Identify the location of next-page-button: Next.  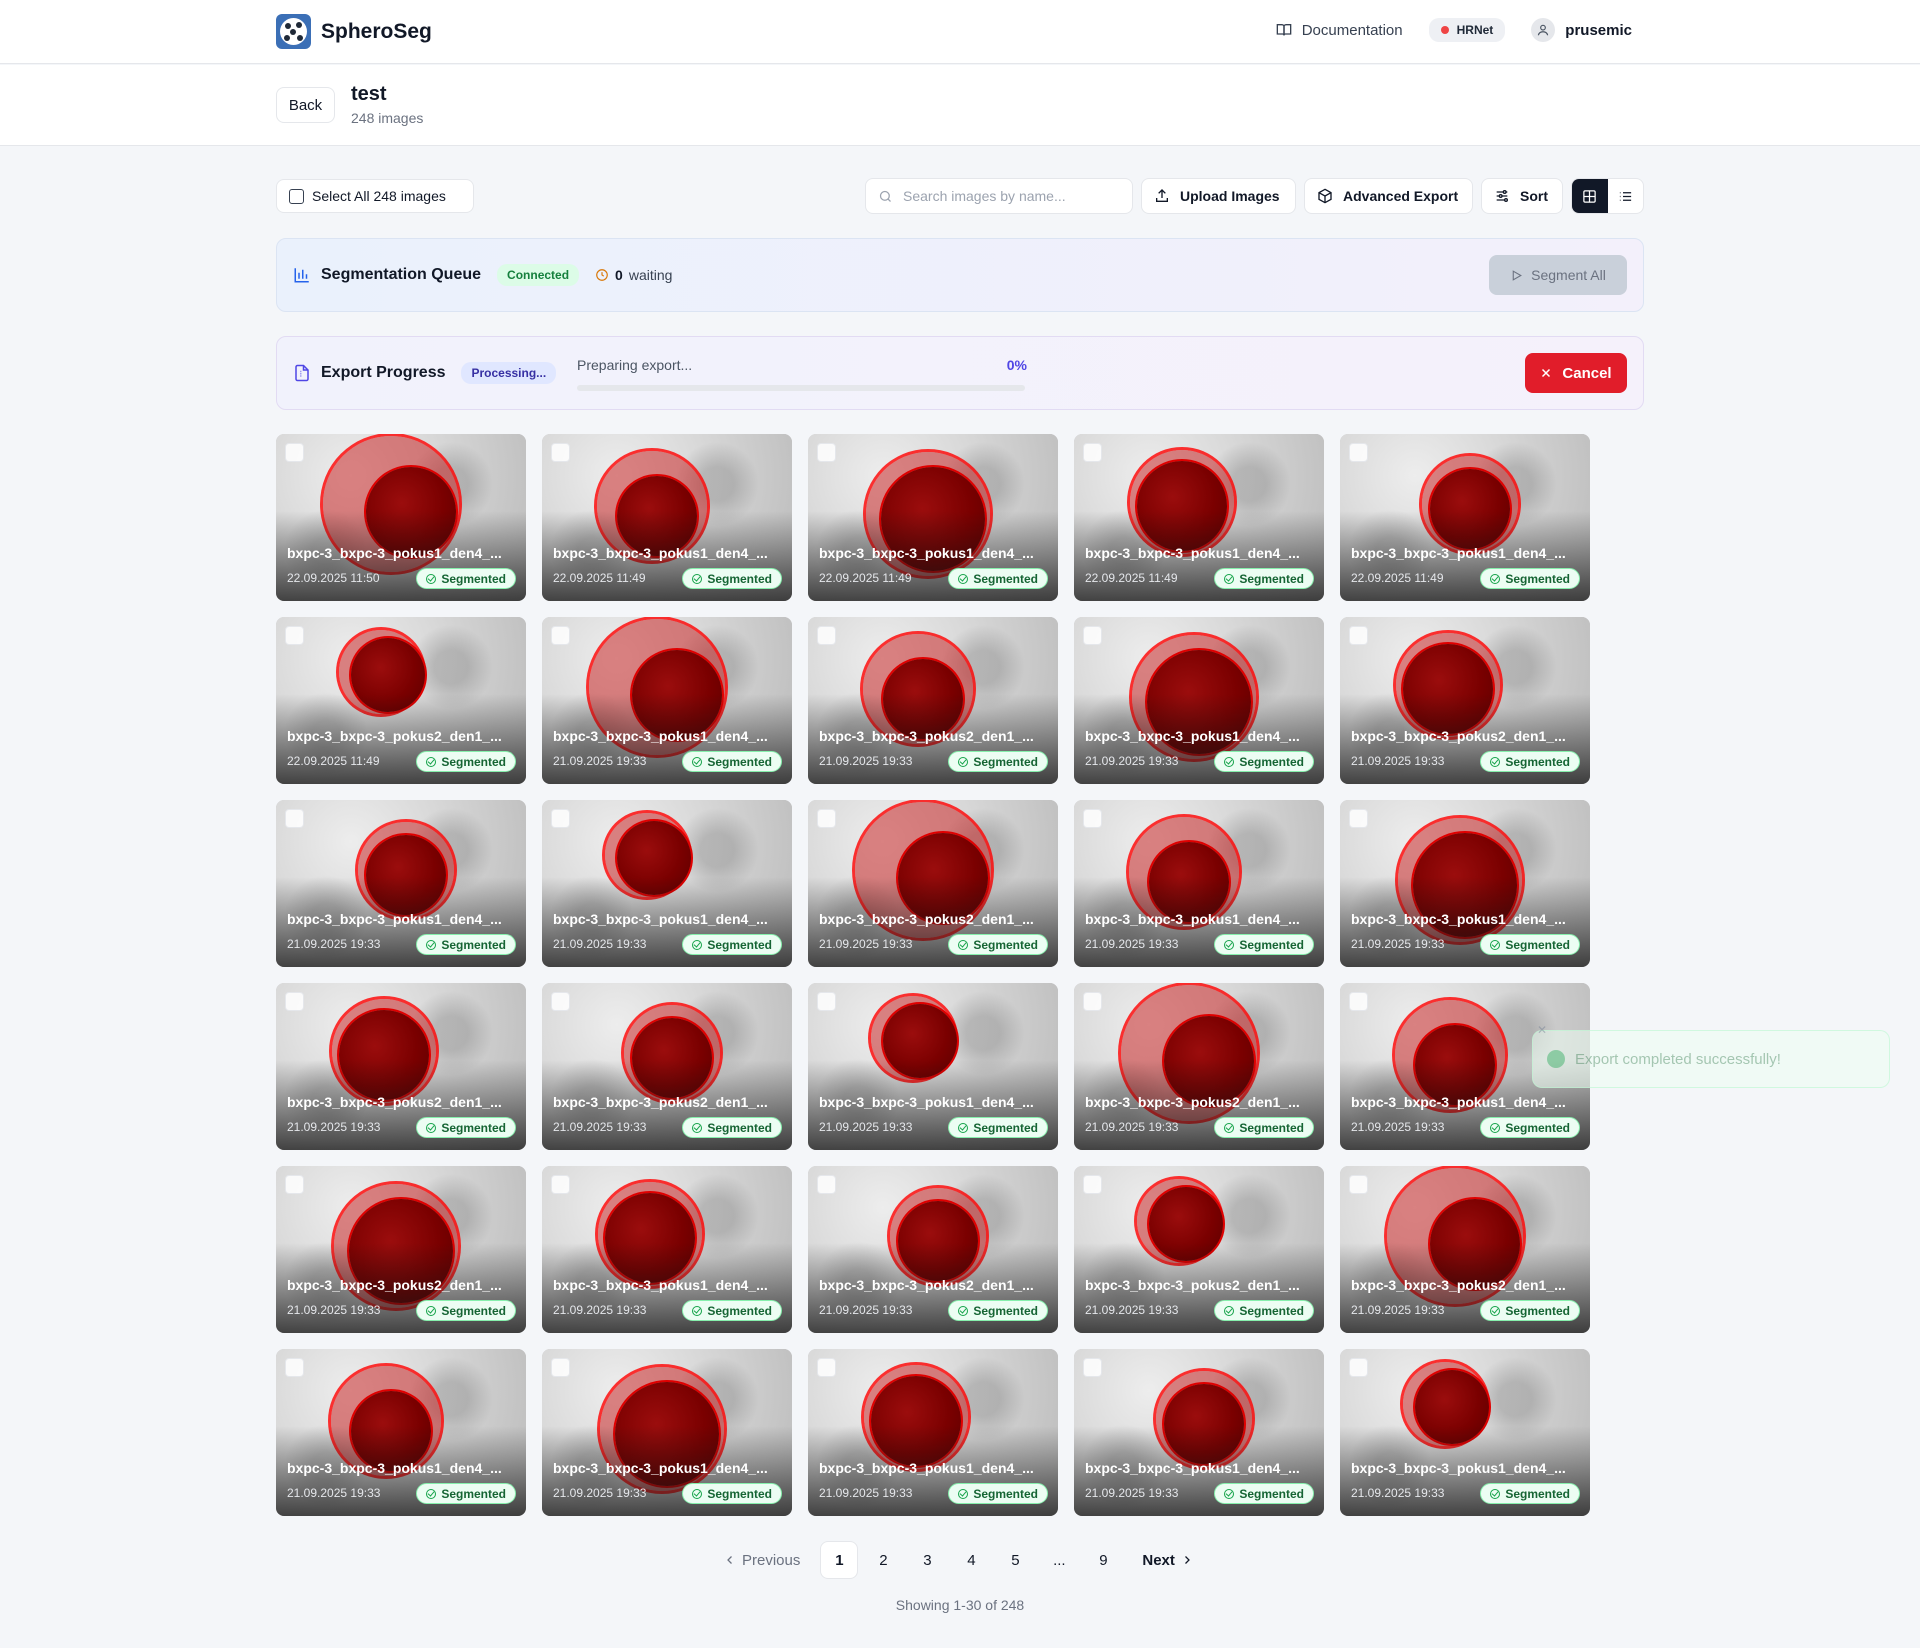
(1164, 1560).